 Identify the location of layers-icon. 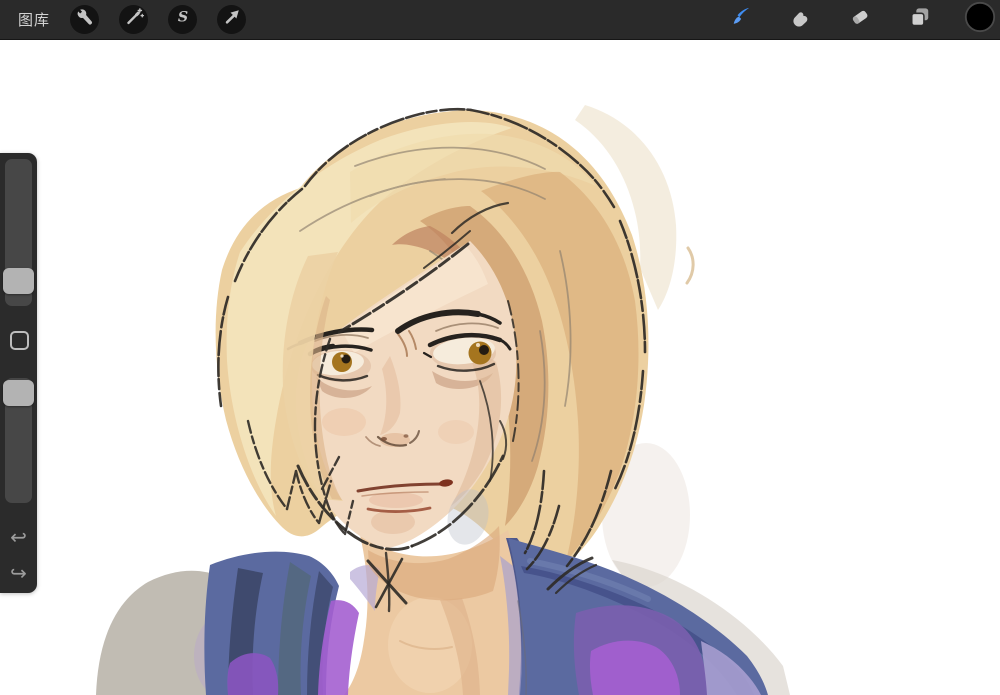
(920, 19).